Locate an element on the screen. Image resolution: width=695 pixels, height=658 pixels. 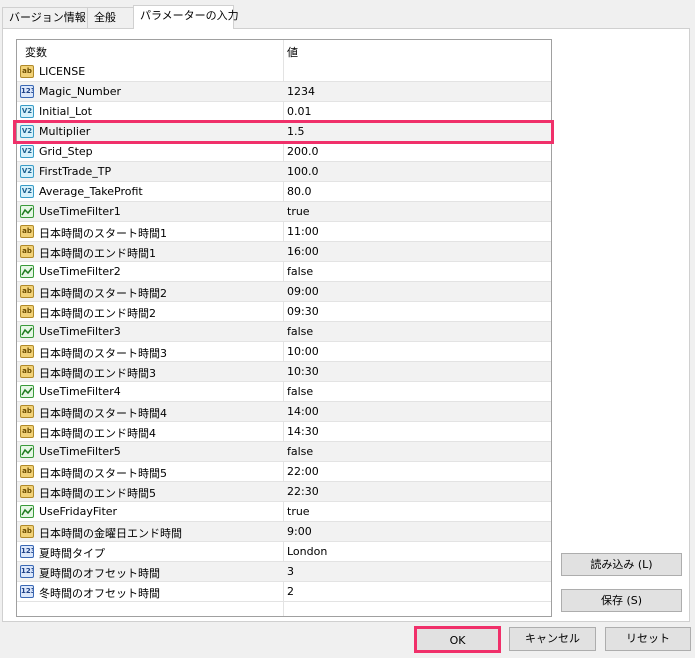
column-header-variable: 変数 is located at coordinates (36, 52).